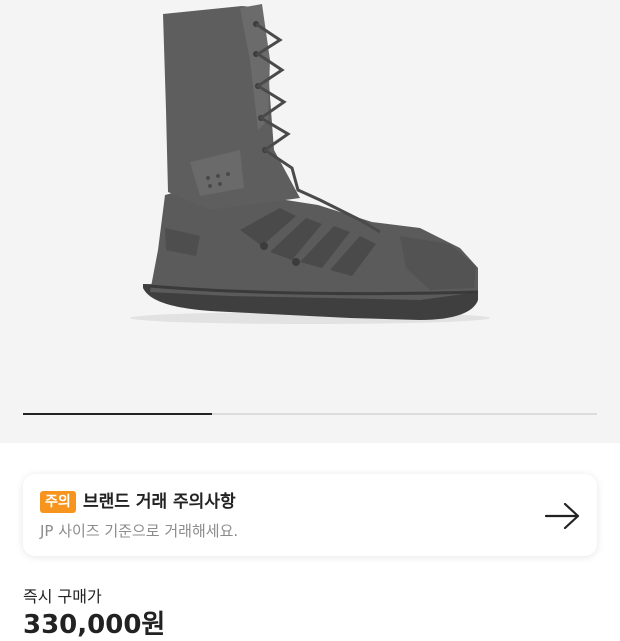 This screenshot has height=641, width=620. What do you see at coordinates (94, 625) in the screenshot?
I see `price-value: 330,000원` at bounding box center [94, 625].